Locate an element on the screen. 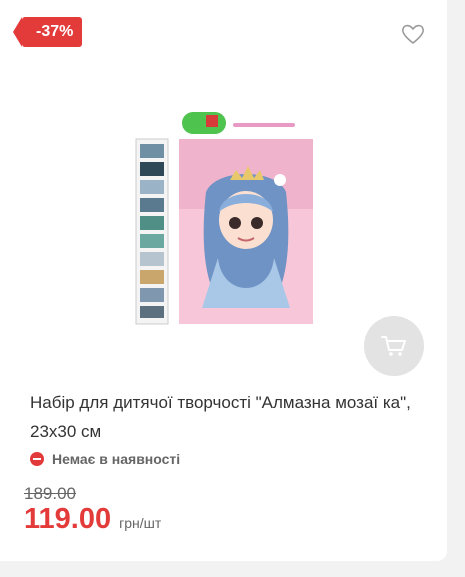  discount-badge: -37% is located at coordinates (47, 32).